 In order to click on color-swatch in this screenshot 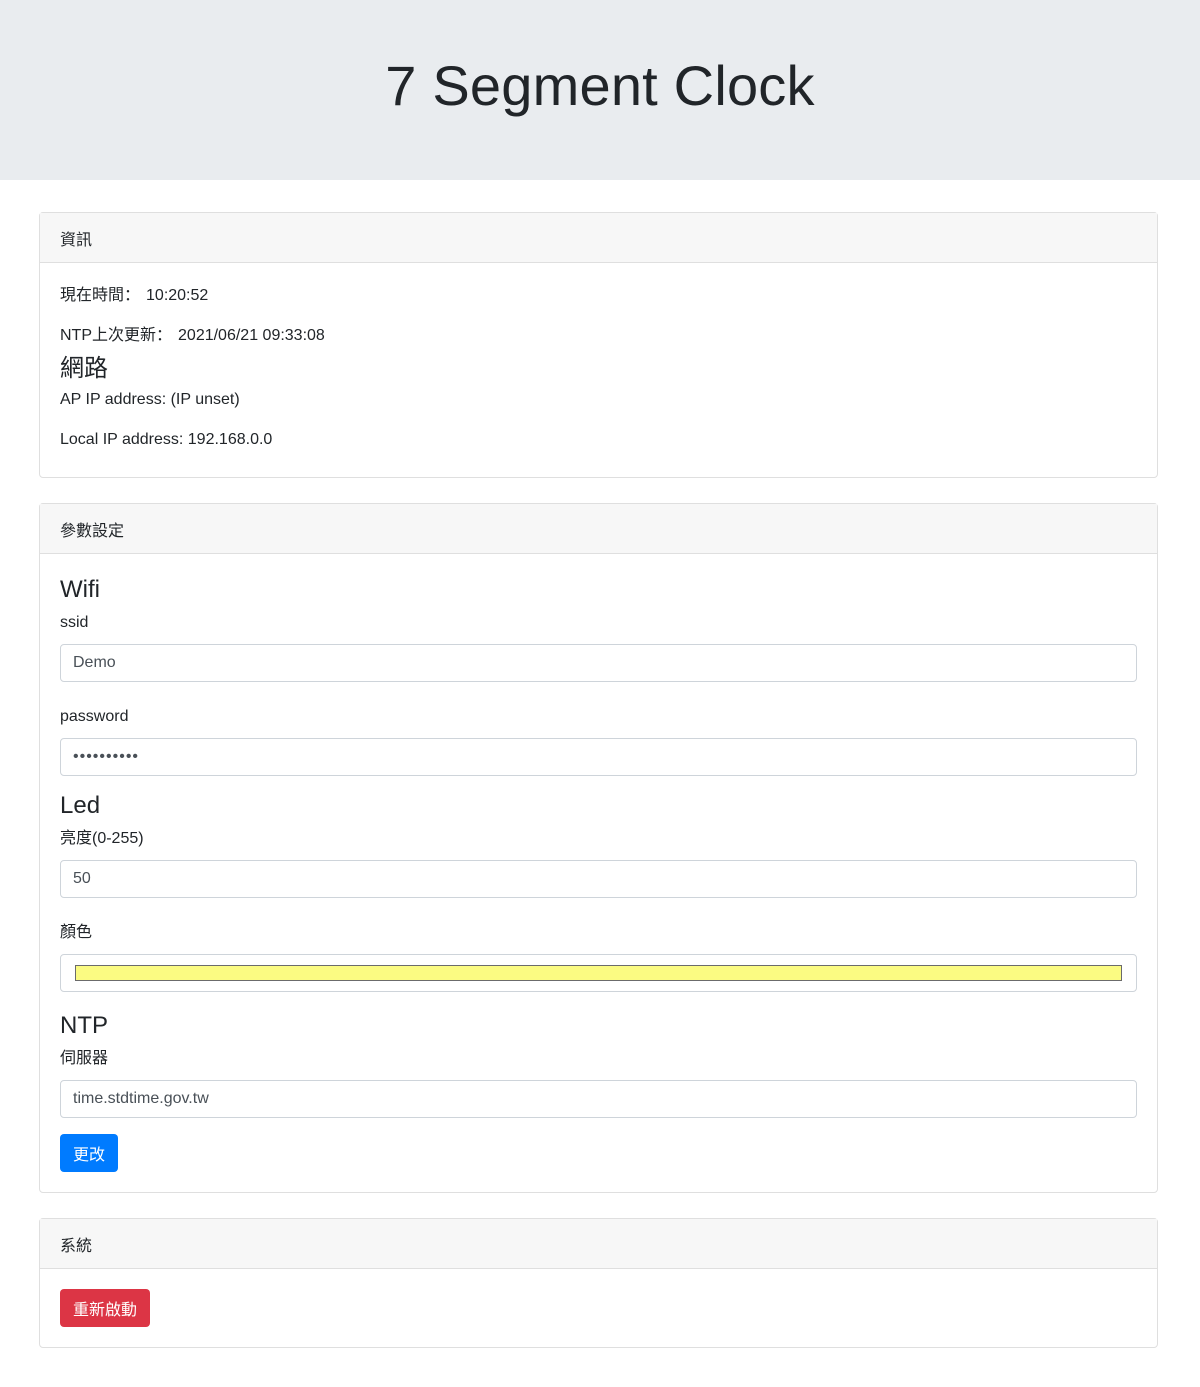, I will do `click(598, 973)`.